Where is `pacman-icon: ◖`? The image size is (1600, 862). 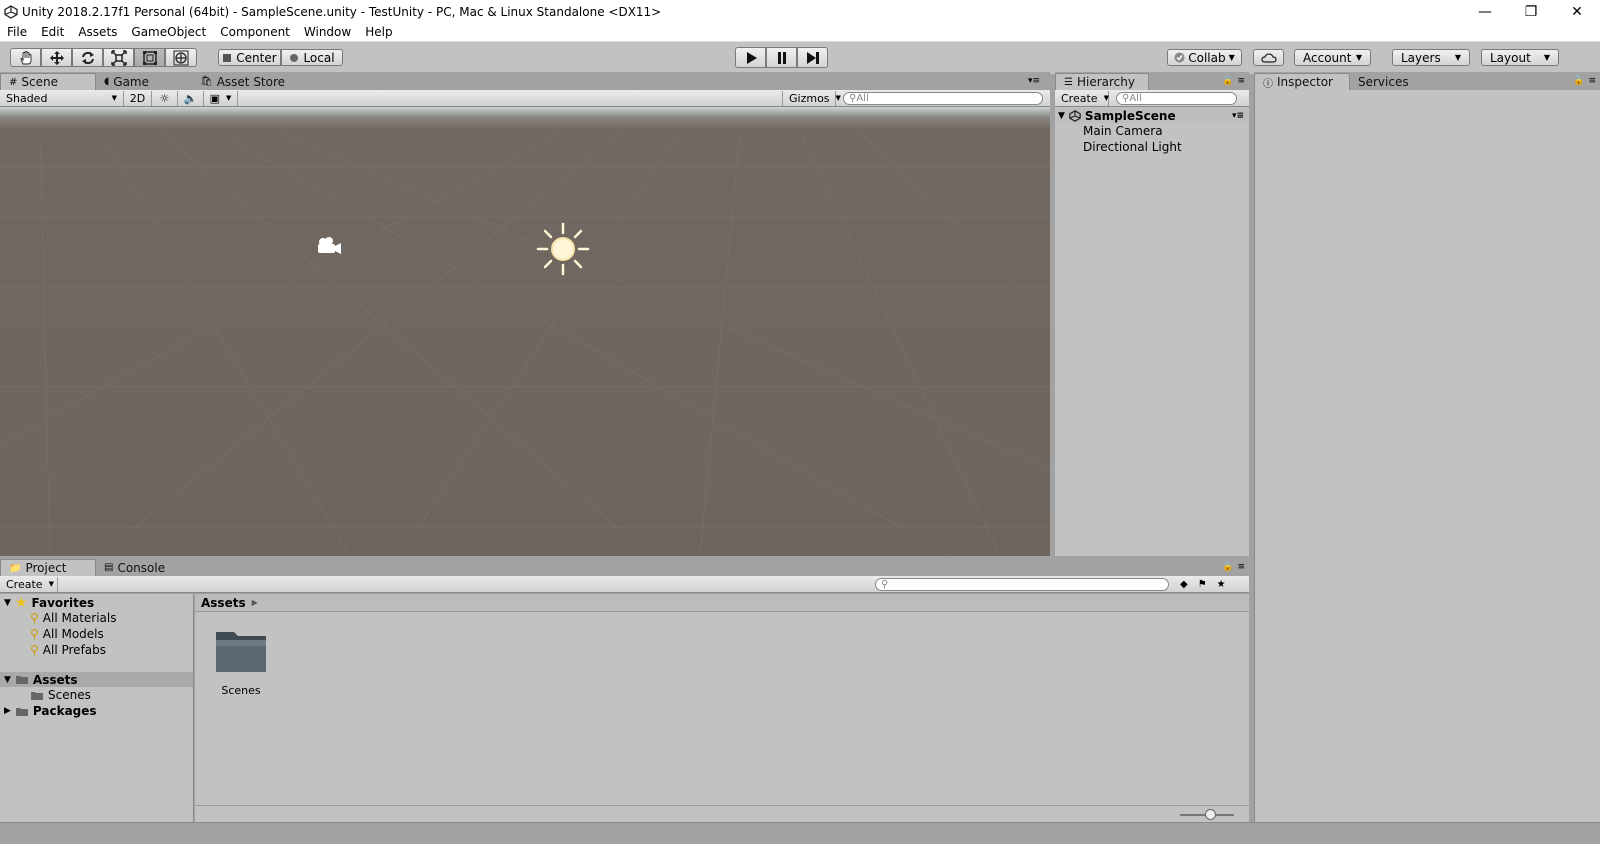 pacman-icon: ◖ is located at coordinates (107, 81).